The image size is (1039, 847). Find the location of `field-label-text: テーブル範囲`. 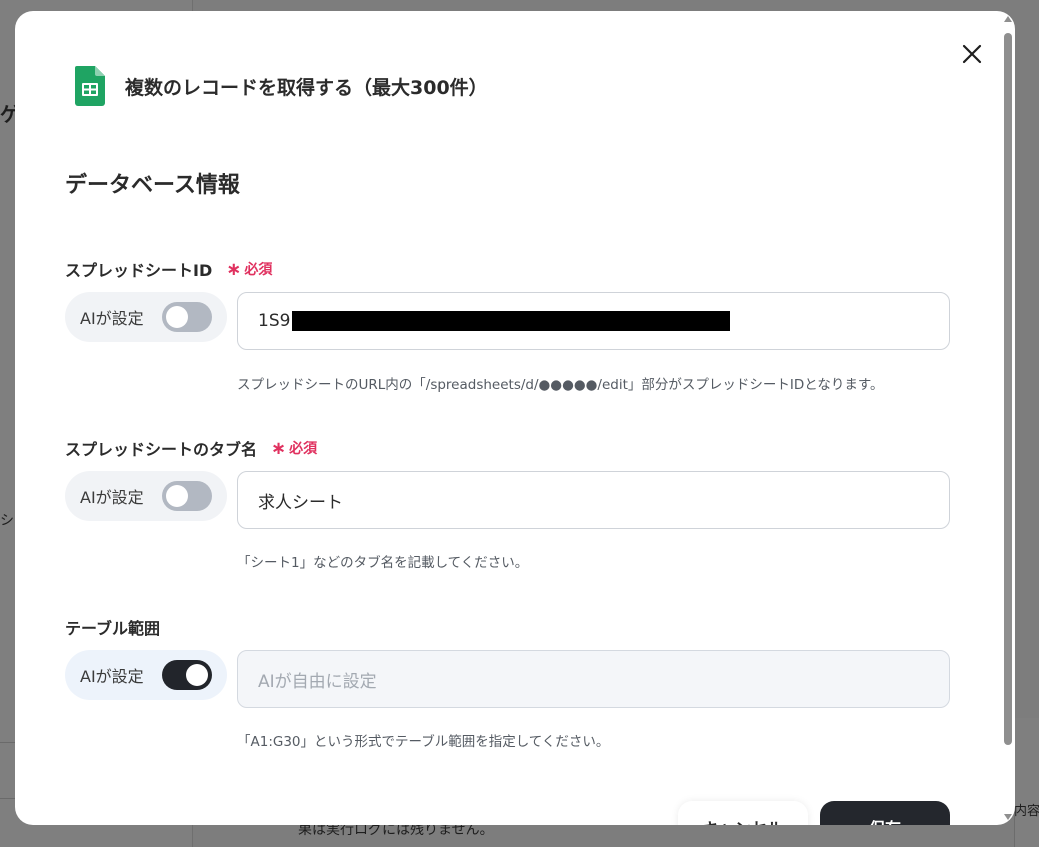

field-label-text: テーブル範囲 is located at coordinates (113, 628).